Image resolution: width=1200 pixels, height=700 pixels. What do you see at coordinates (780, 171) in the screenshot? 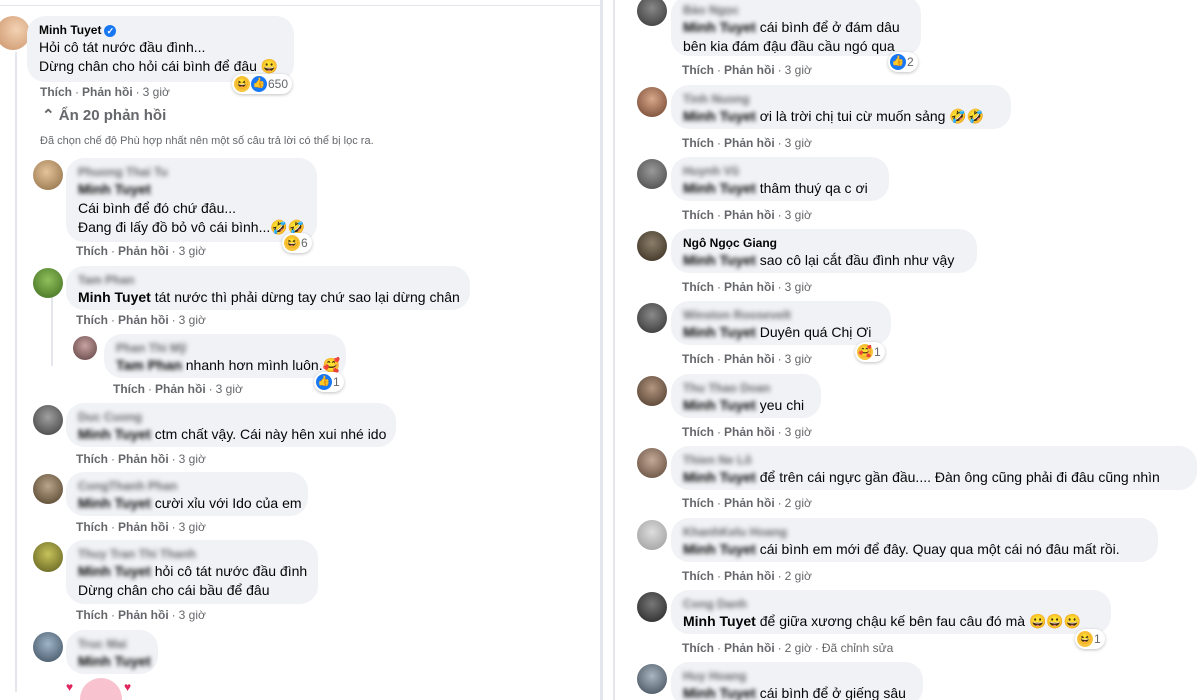
I see `comment-author: Huynh Vũ` at bounding box center [780, 171].